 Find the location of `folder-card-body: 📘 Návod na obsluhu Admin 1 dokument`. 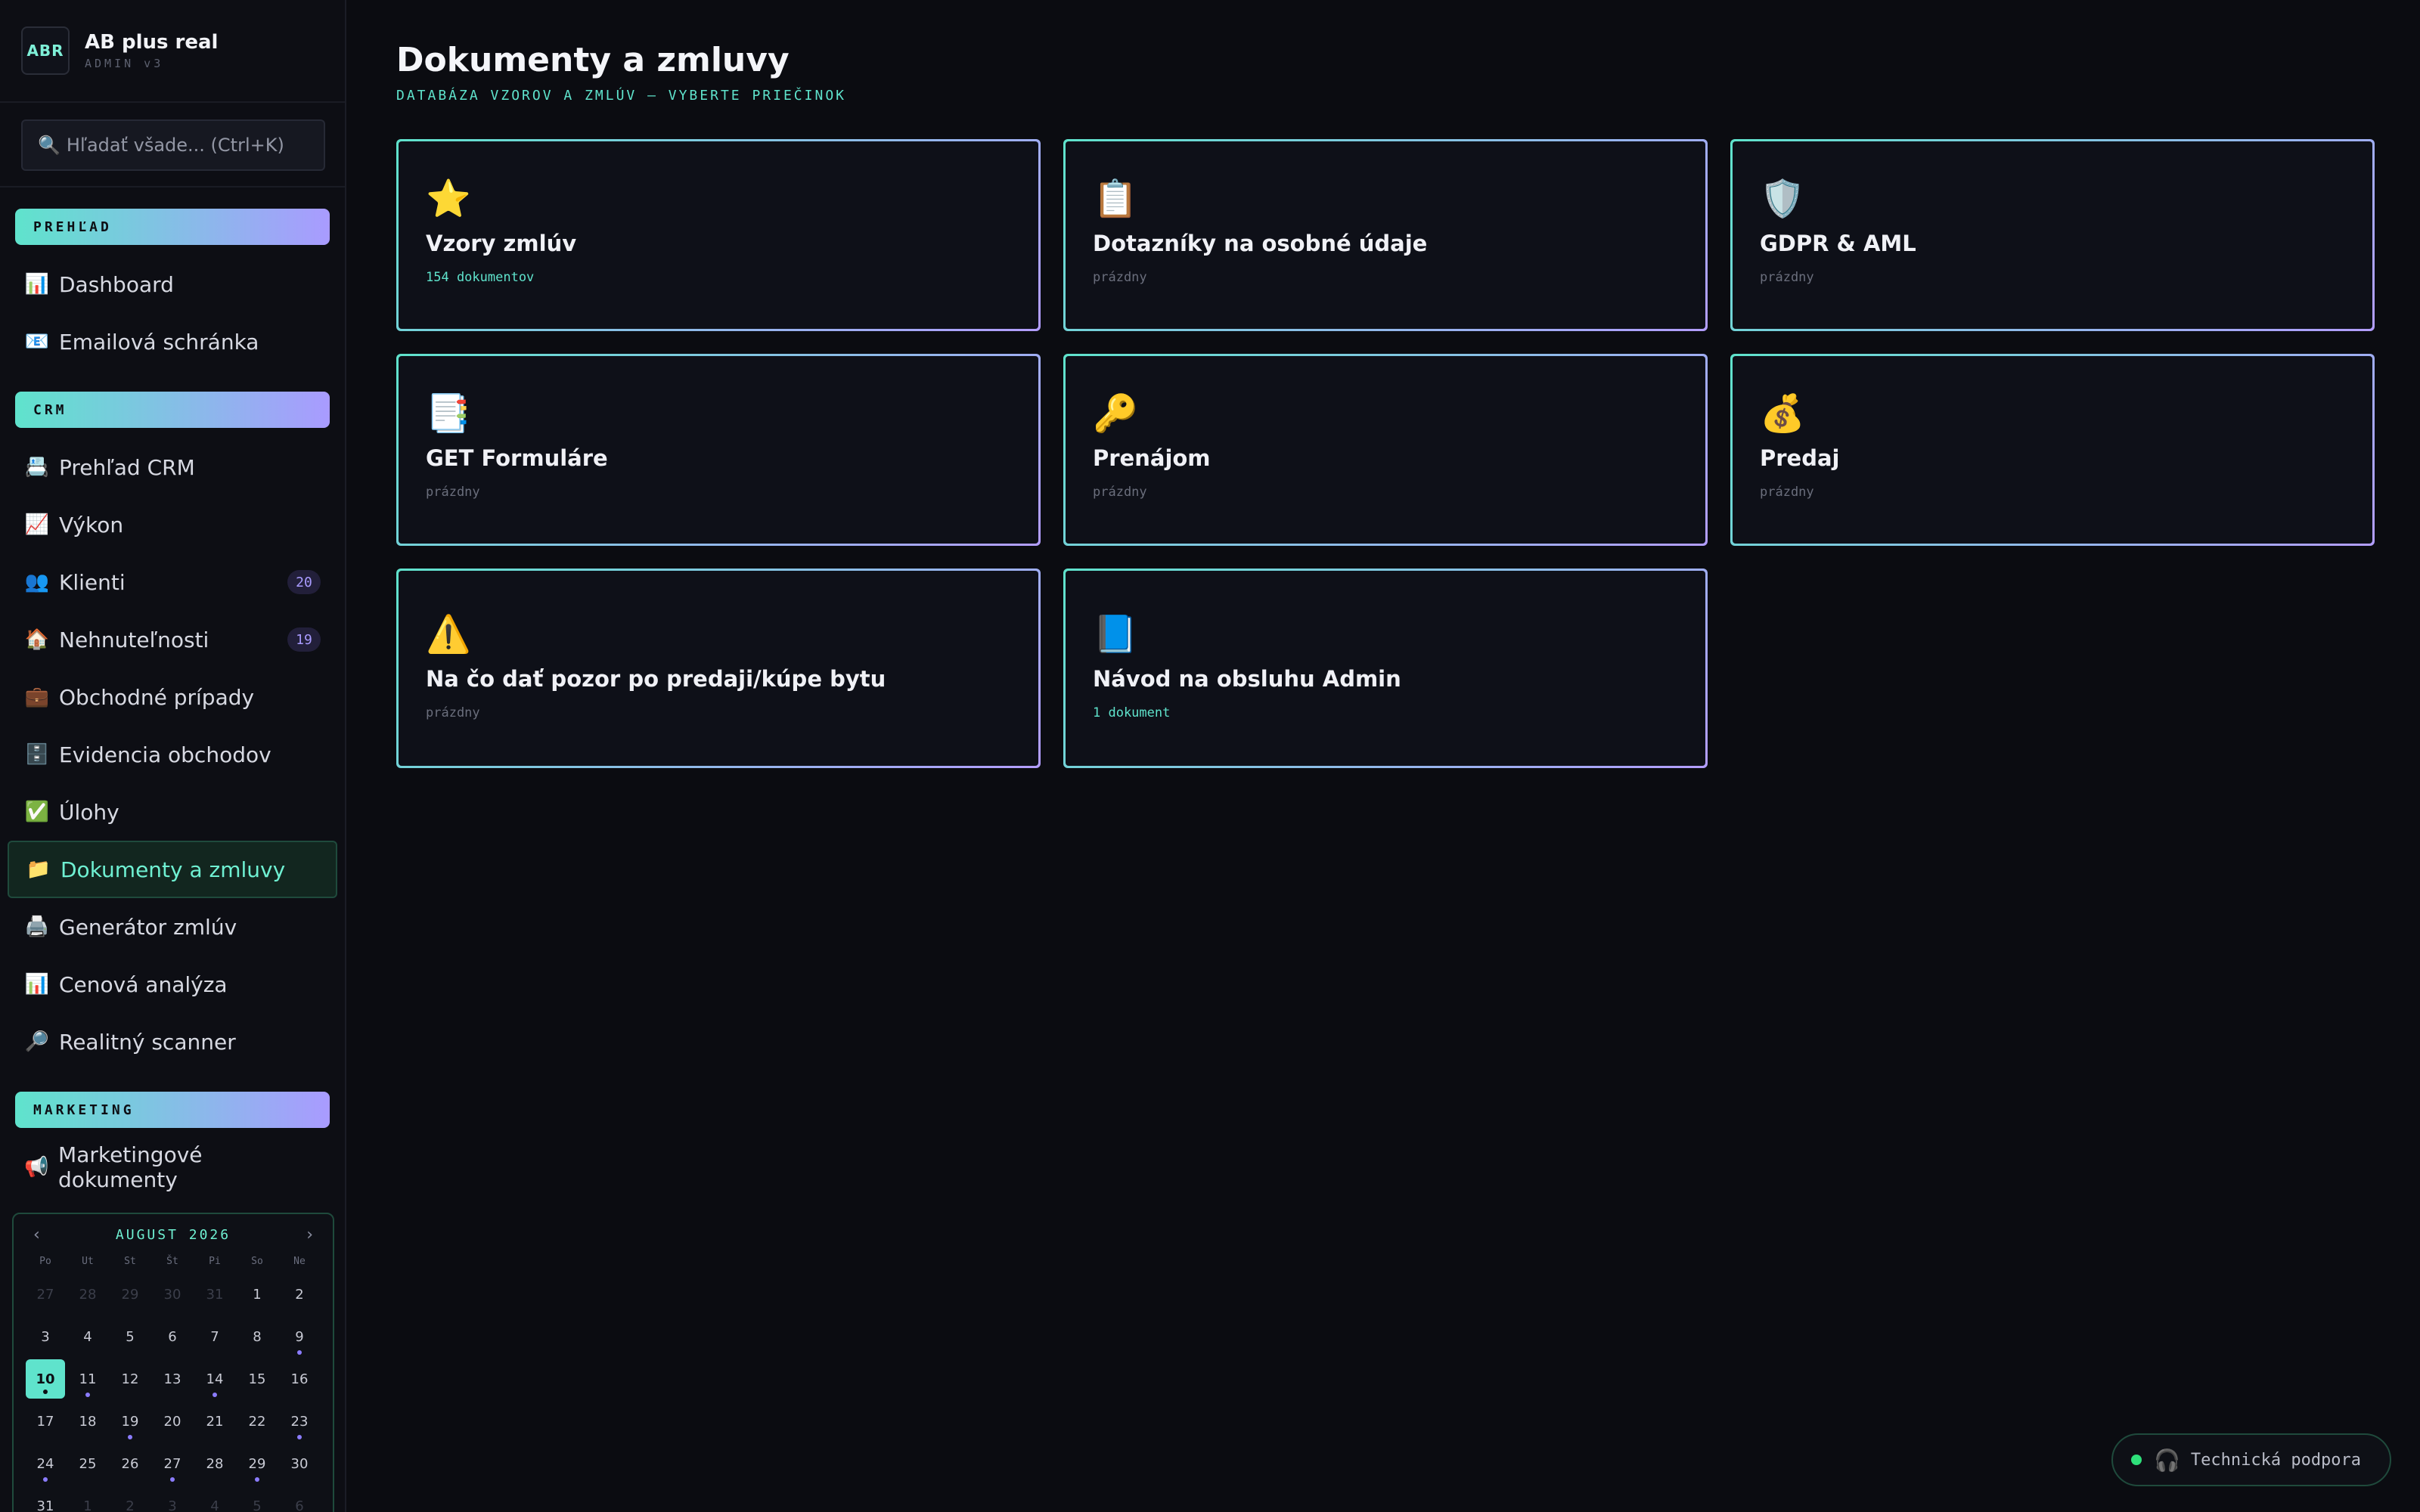

folder-card-body: 📘 Návod na obsluhu Admin 1 dokument is located at coordinates (1385, 668).